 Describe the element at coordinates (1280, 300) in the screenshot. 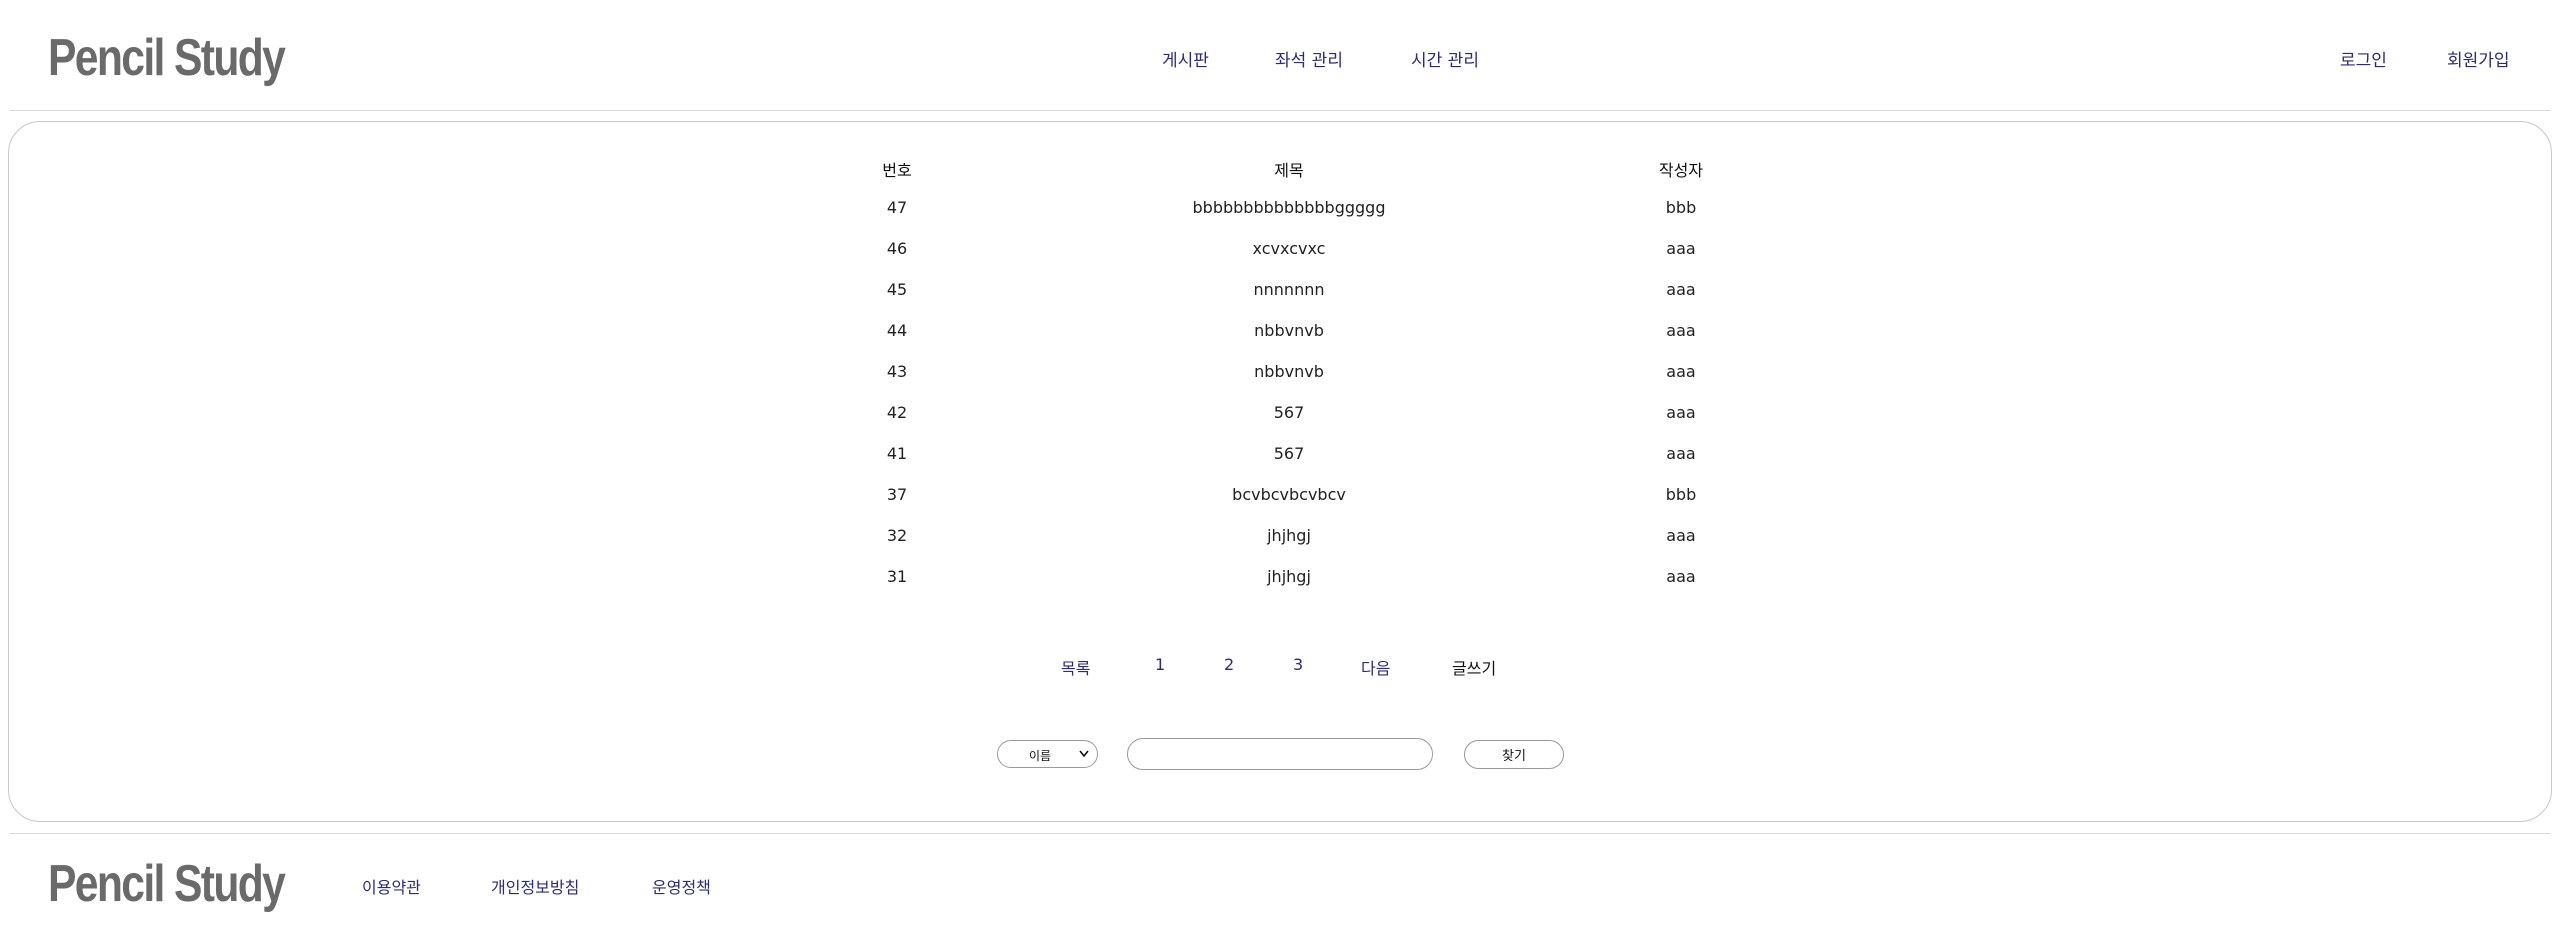

I see `table-row: 45 nnnnnnn aaa` at that location.